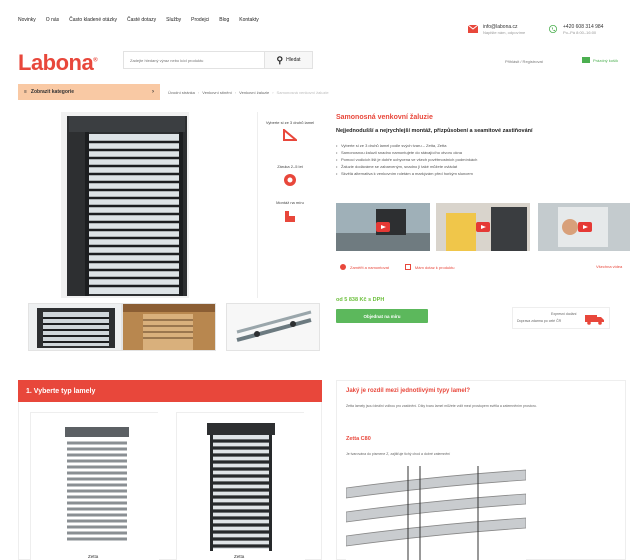  Describe the element at coordinates (609, 266) in the screenshot. I see `all-videos-link: Všechna videa` at that location.